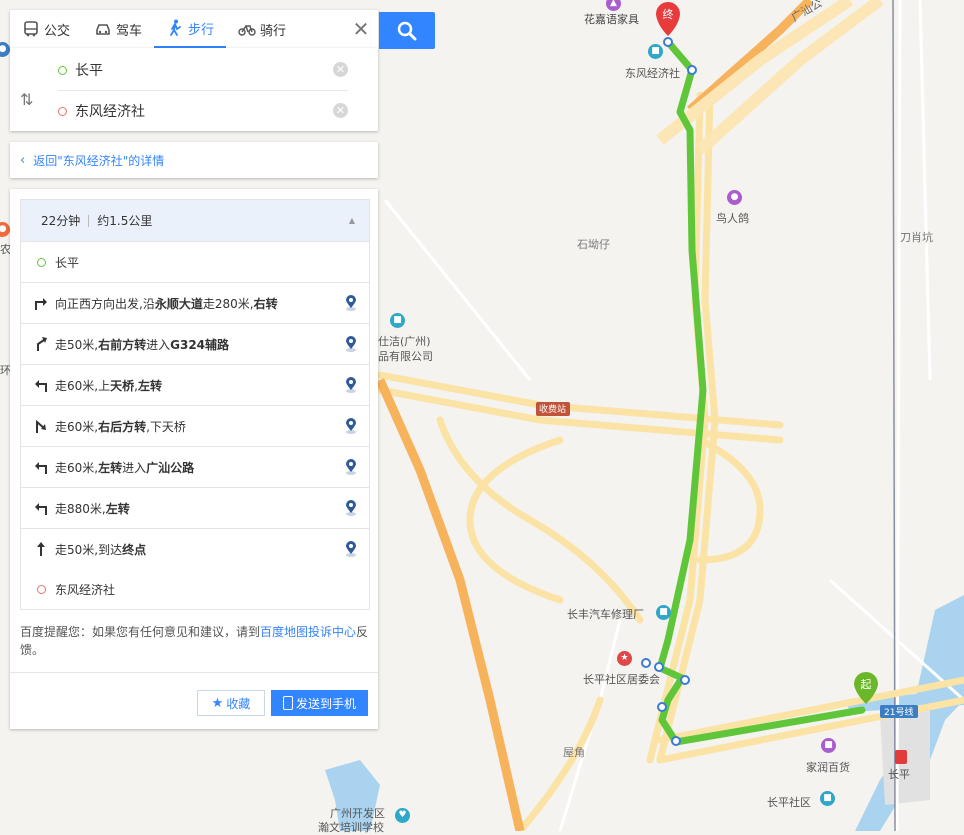 This screenshot has height=835, width=964. Describe the element at coordinates (67, 262) in the screenshot. I see `start-label: 长平` at that location.